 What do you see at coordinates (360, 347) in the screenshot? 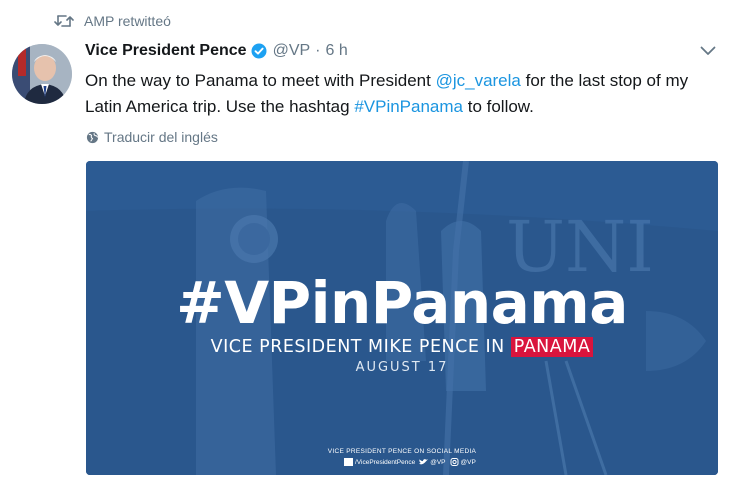
I see `media-subtitle-prefix: VICE PRESIDENT MIKE PENCE IN` at bounding box center [360, 347].